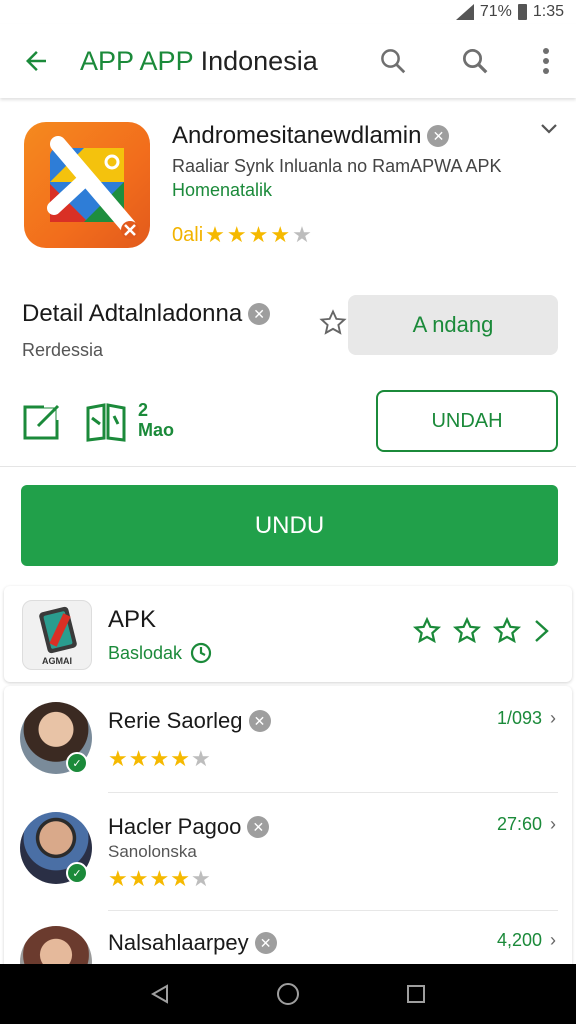 The width and height of the screenshot is (576, 1024). What do you see at coordinates (288, 12) in the screenshot?
I see `status-bar: 71% 1:35` at bounding box center [288, 12].